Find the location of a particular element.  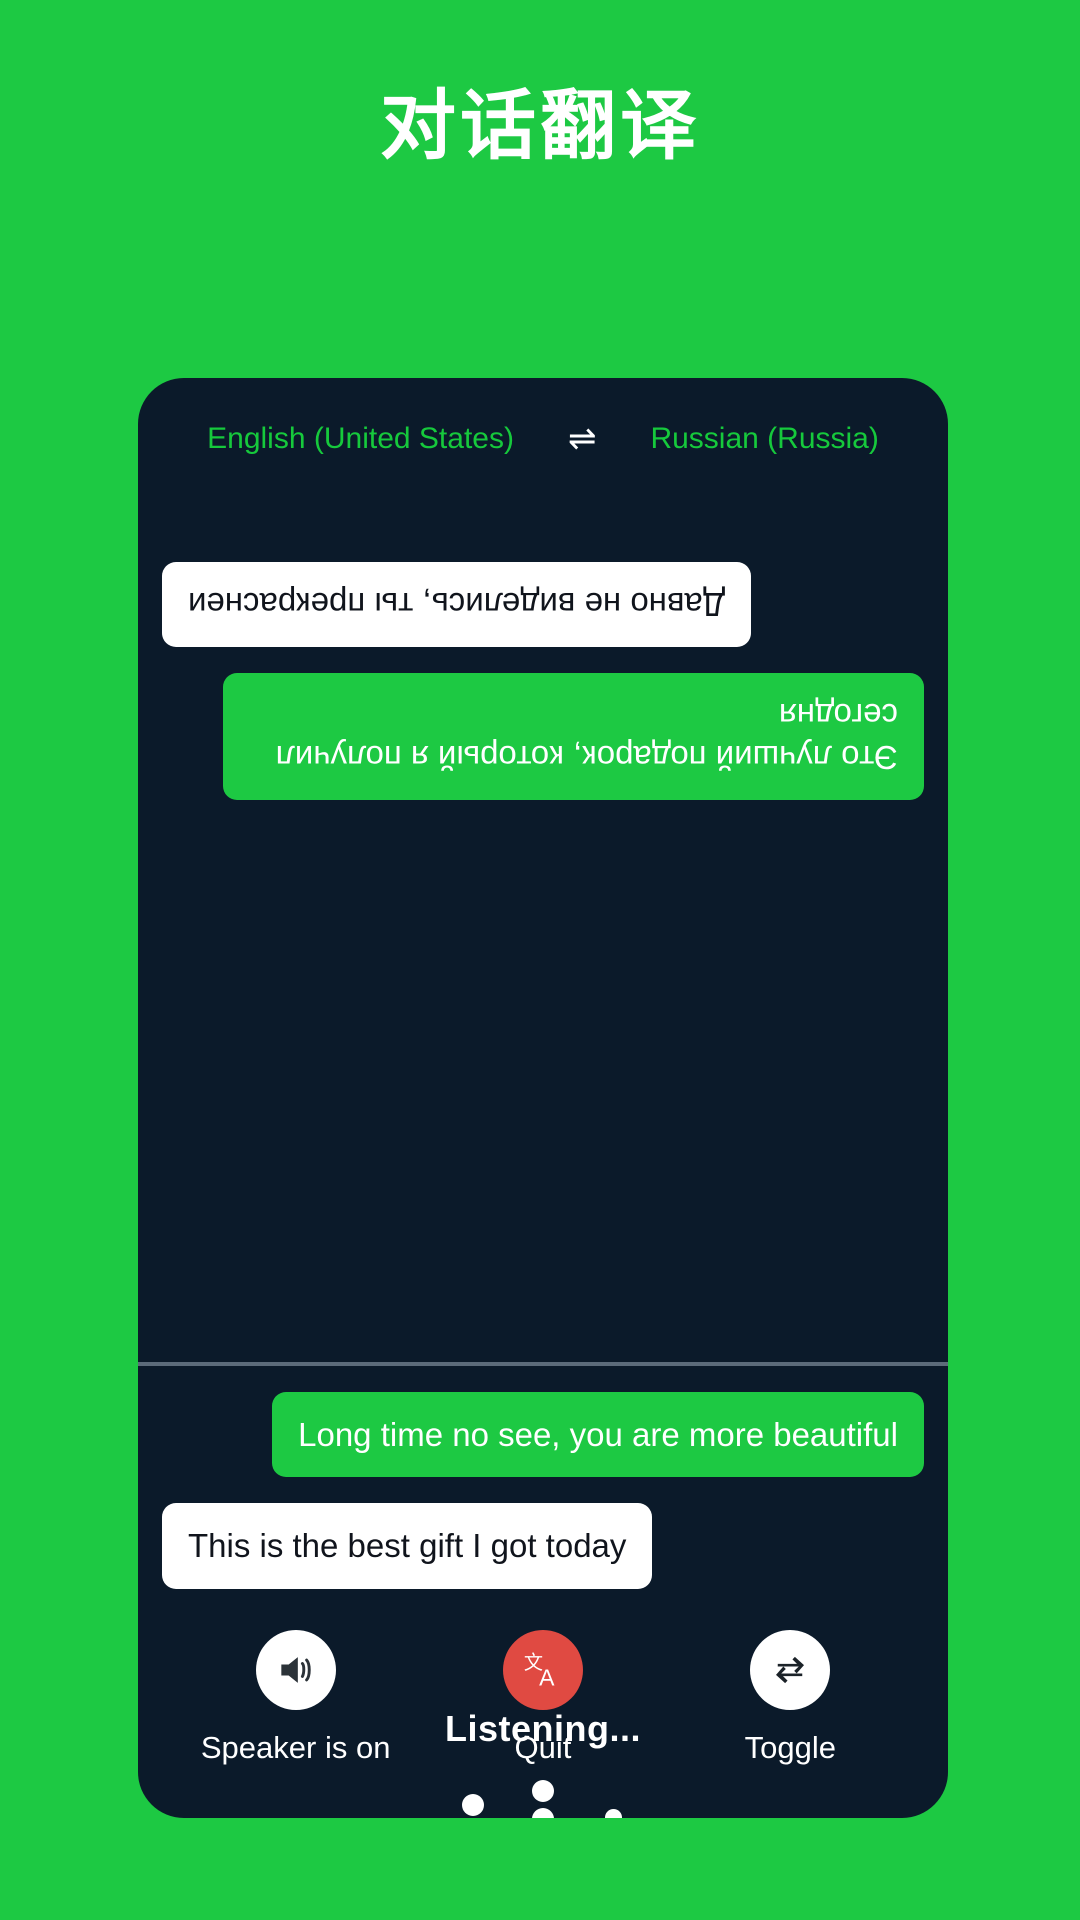

speaker-button: Speaker is on is located at coordinates (296, 1698).